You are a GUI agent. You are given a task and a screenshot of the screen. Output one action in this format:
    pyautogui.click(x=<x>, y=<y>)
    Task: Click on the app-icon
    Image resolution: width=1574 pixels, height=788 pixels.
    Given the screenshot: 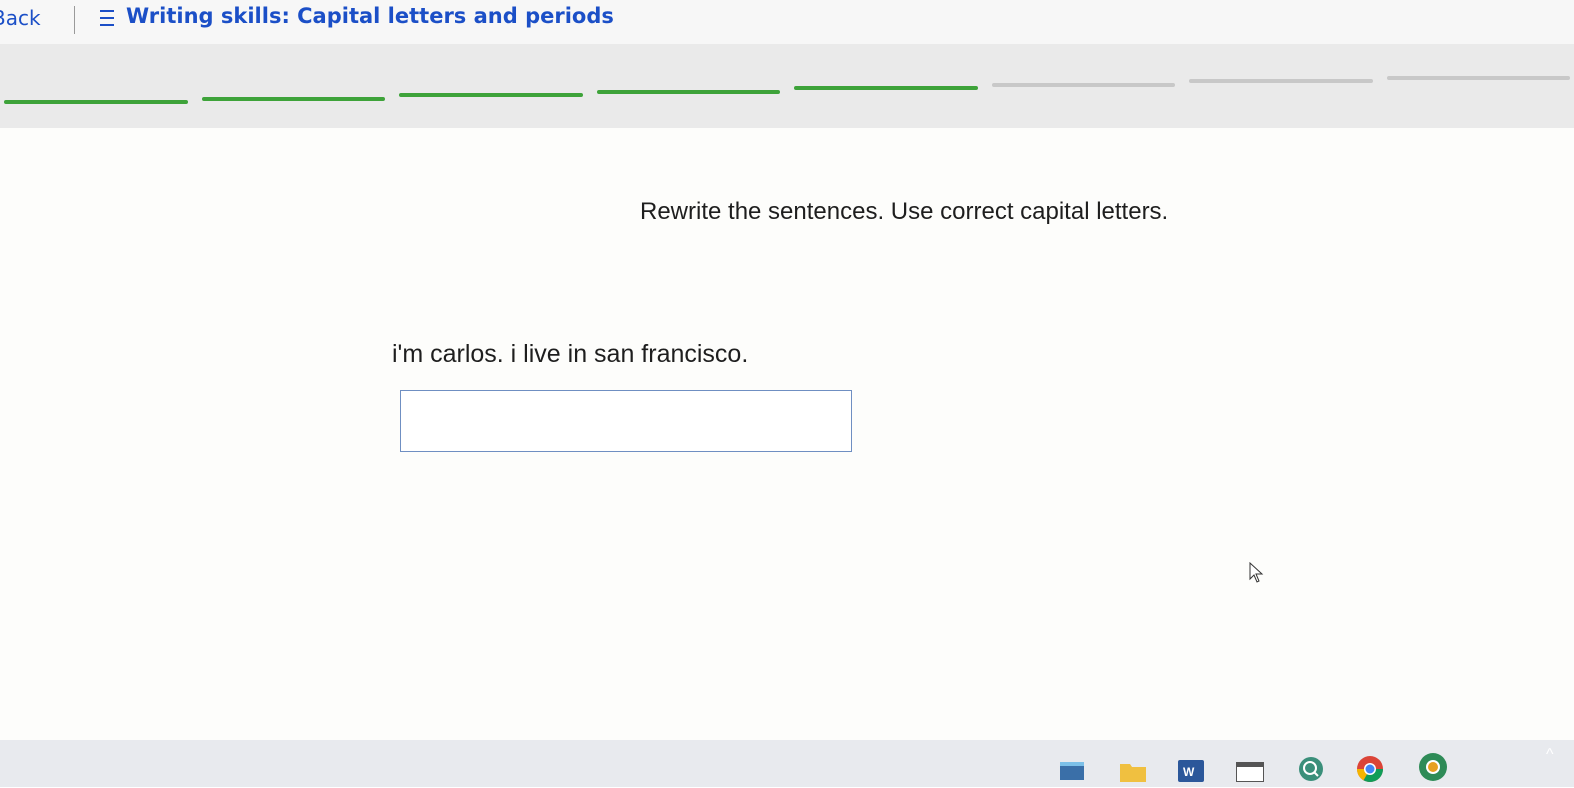 What is the action you would take?
    pyautogui.click(x=1072, y=771)
    